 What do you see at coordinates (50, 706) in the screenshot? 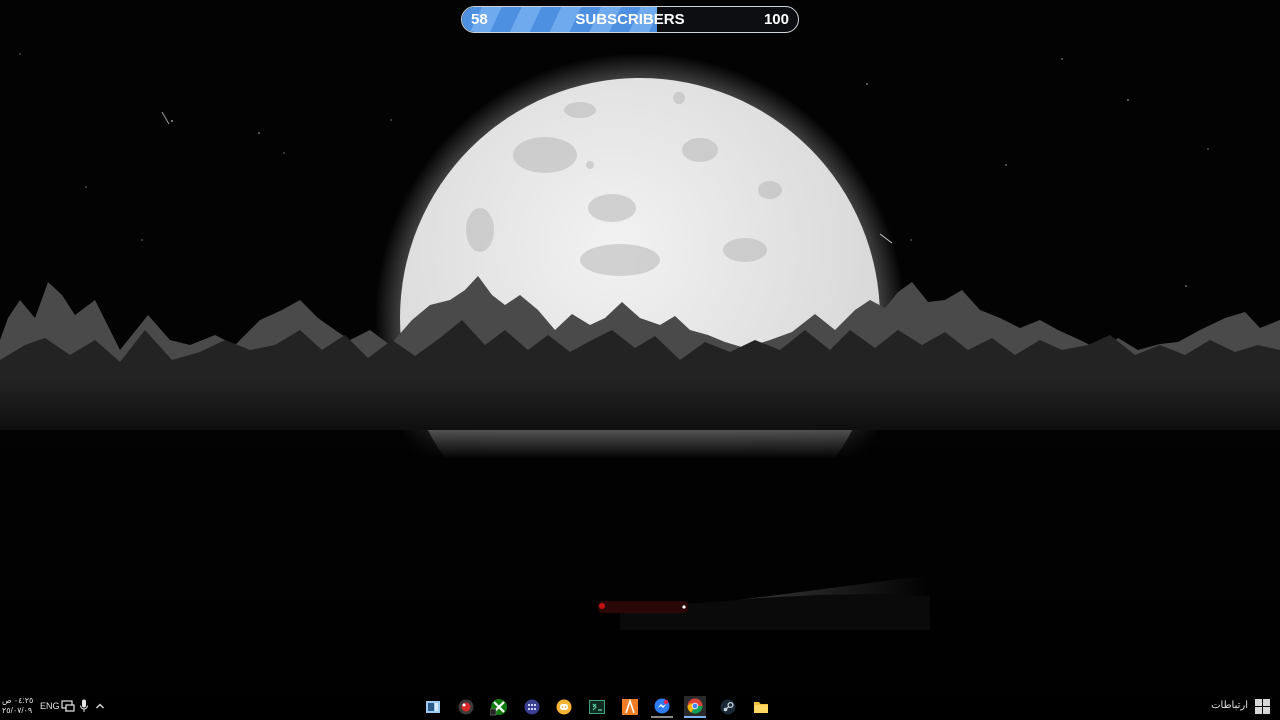
I see `language-indicator: ENG` at bounding box center [50, 706].